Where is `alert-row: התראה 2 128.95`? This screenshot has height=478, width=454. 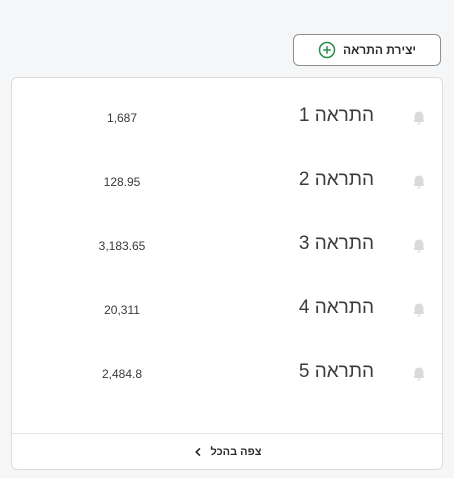 alert-row: התראה 2 128.95 is located at coordinates (227, 182).